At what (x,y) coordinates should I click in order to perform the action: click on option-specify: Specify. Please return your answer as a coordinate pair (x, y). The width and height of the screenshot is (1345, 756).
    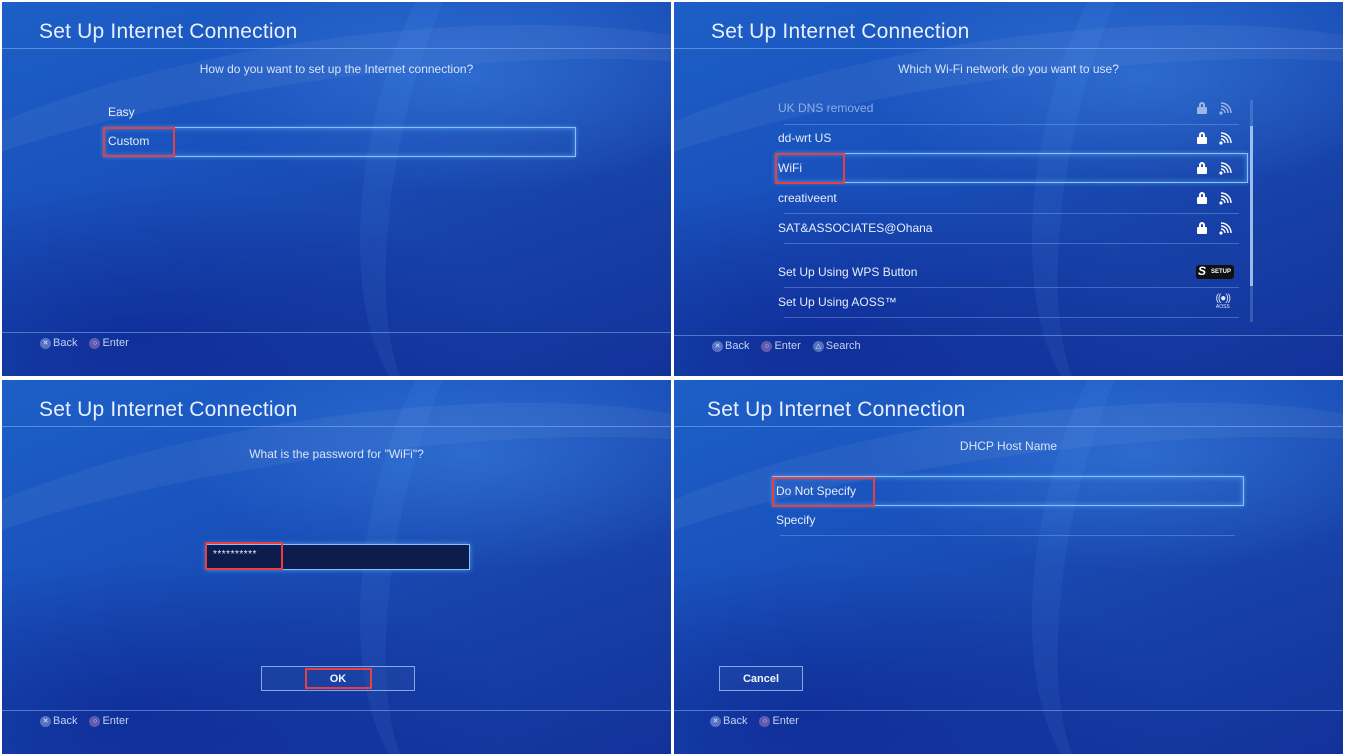
    Looking at the image, I should click on (795, 520).